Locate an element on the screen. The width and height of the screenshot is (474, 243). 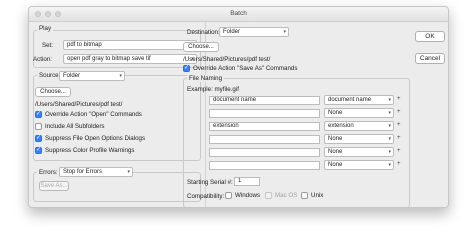
naming-field-3: extension is located at coordinates (264, 126).